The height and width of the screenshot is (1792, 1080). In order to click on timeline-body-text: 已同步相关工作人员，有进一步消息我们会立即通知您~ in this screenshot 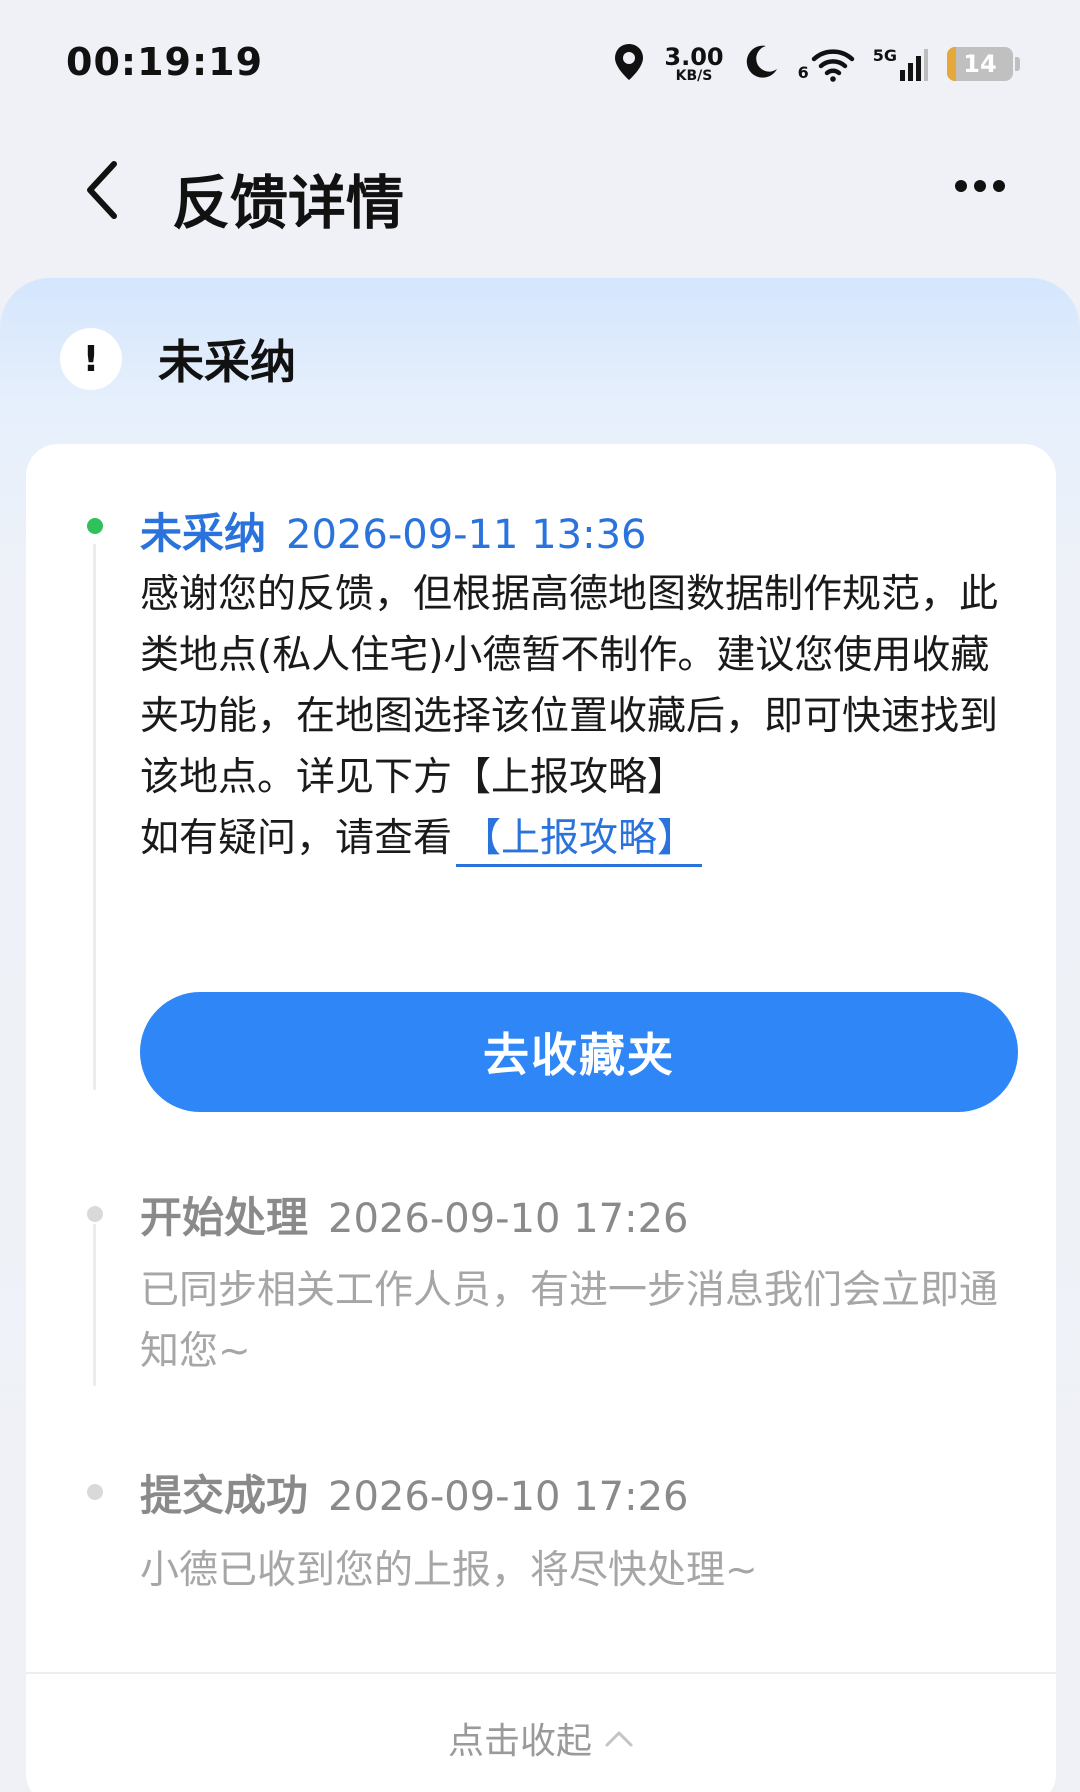, I will do `click(569, 1321)`.